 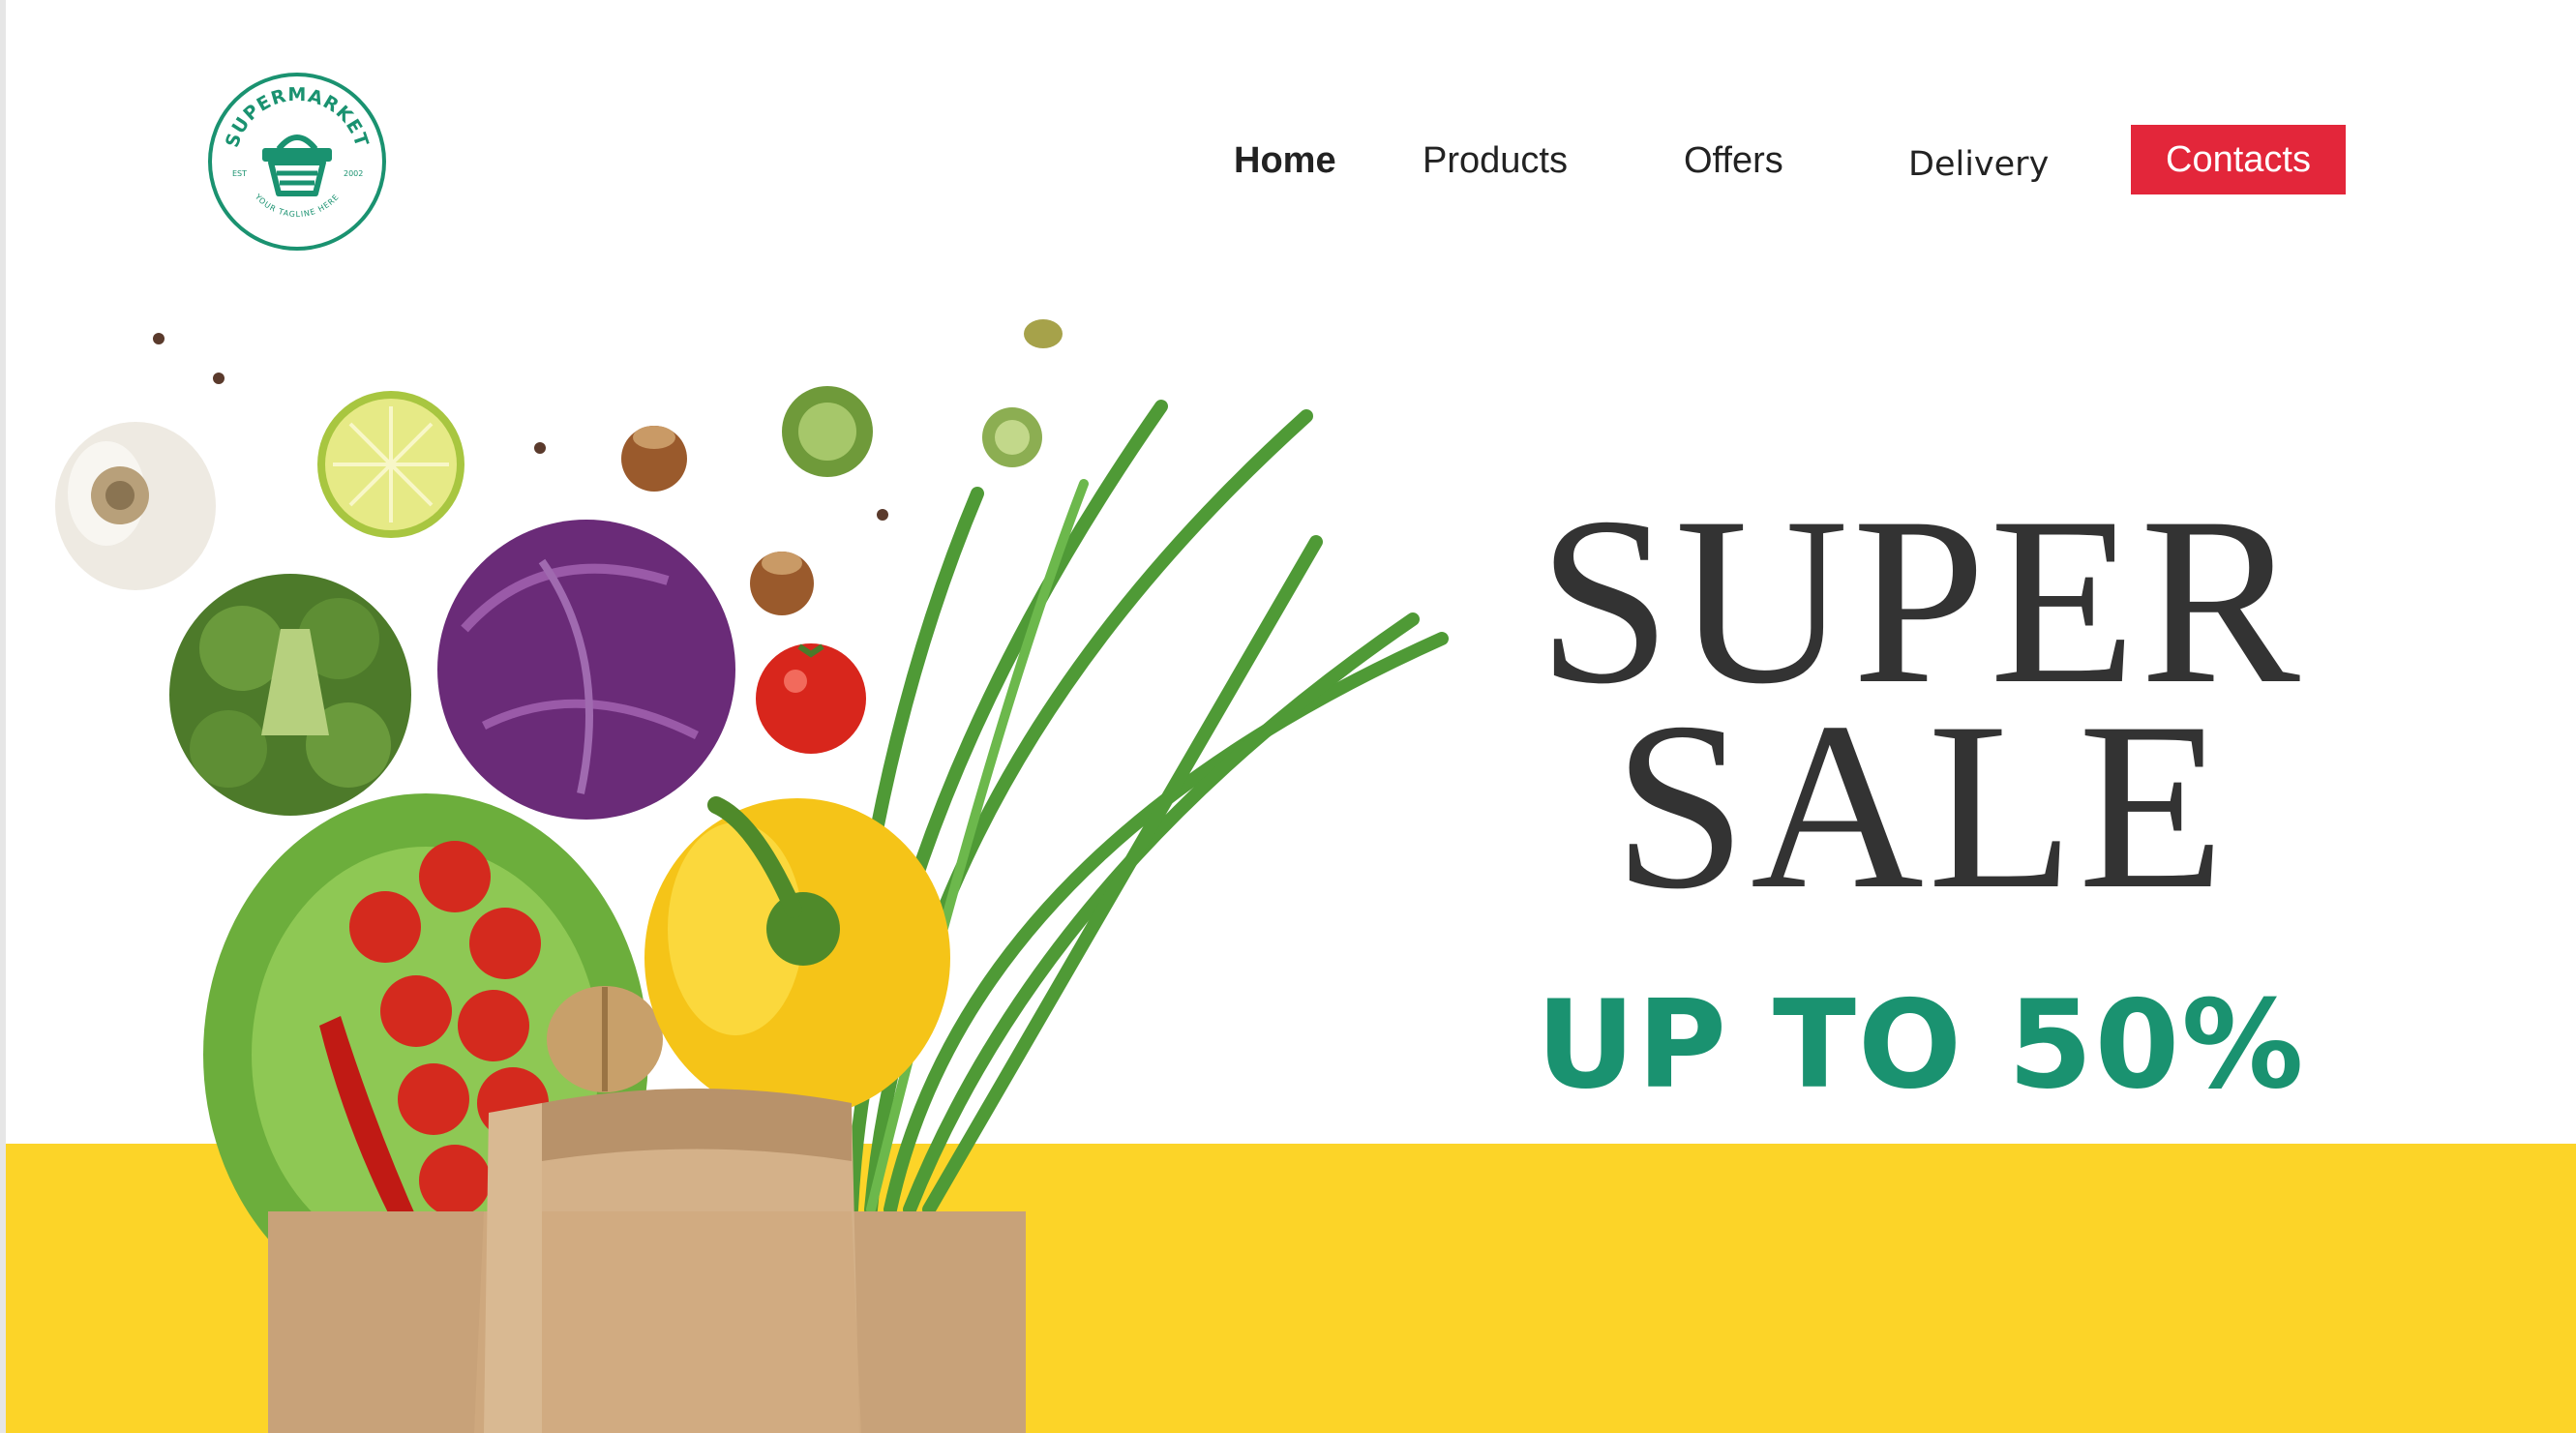 What do you see at coordinates (605, 1039) in the screenshot?
I see `walnut-image` at bounding box center [605, 1039].